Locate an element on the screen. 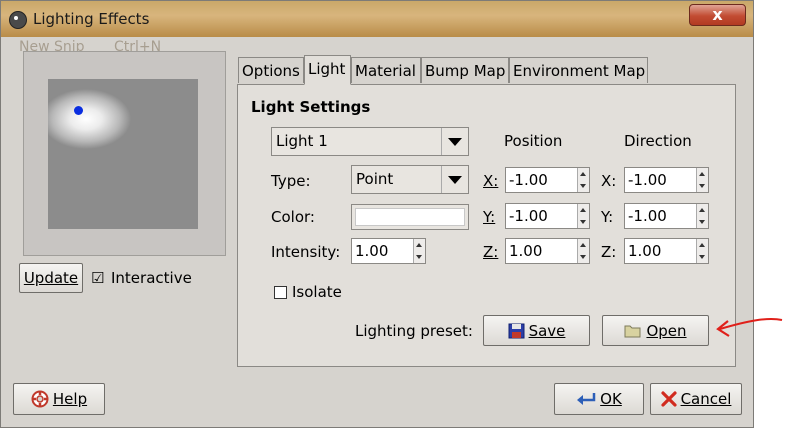 The image size is (785, 432). intensity-label: Intensity: is located at coordinates (306, 252).